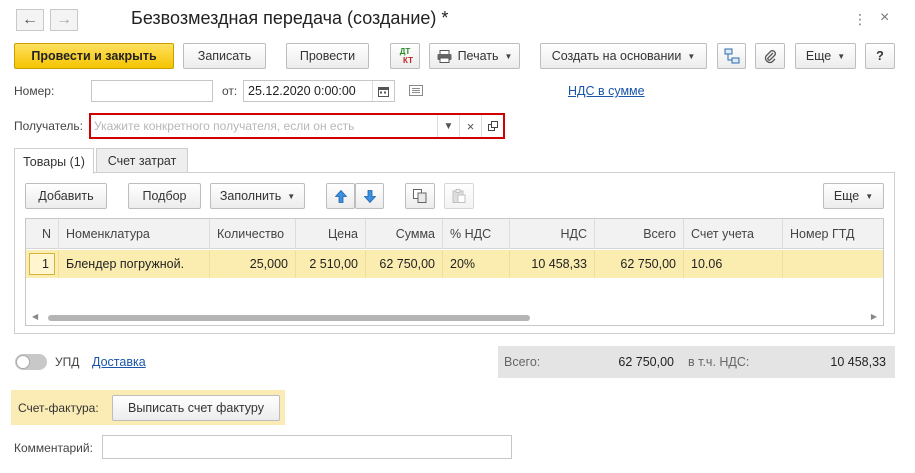 This screenshot has width=915, height=473. Describe the element at coordinates (134, 264) in the screenshot. I see `cell-item: Блендер погружной.` at that location.